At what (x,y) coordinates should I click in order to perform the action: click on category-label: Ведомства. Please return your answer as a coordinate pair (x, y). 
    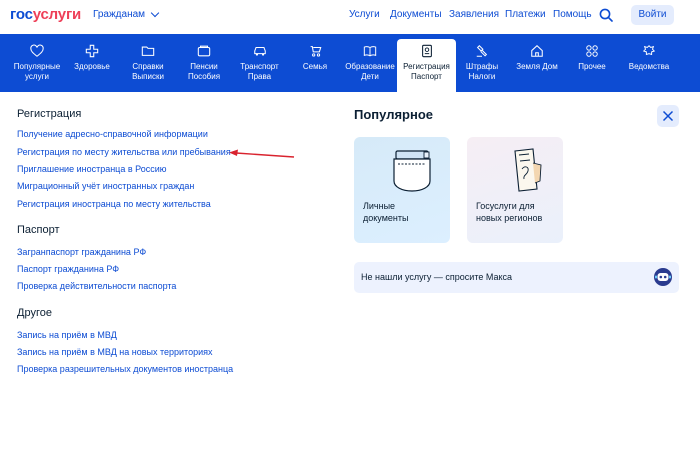
    Looking at the image, I should click on (649, 66).